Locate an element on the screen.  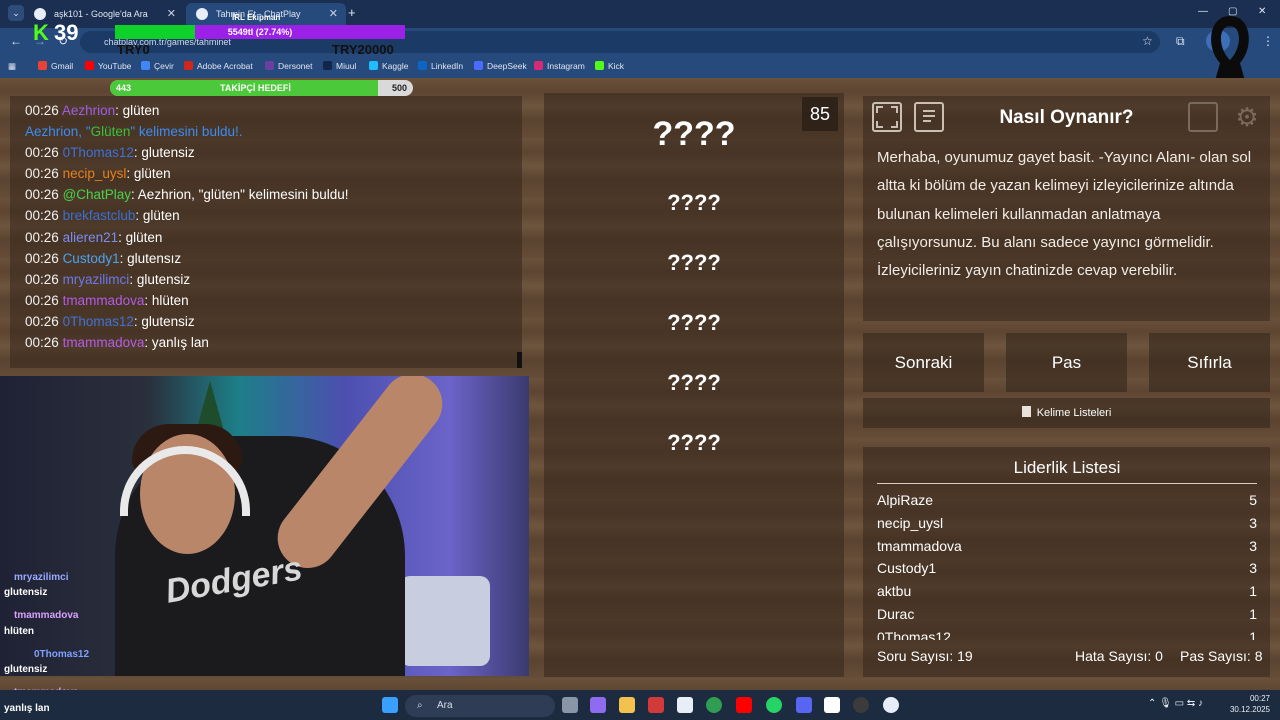
obs-icon is located at coordinates (861, 705).